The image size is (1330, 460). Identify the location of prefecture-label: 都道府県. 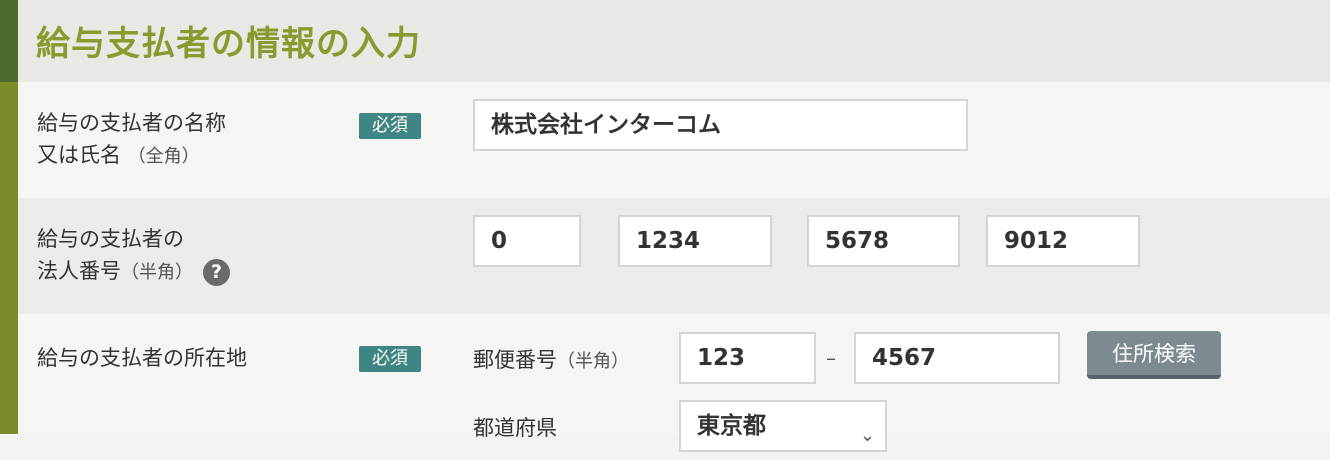
(515, 428).